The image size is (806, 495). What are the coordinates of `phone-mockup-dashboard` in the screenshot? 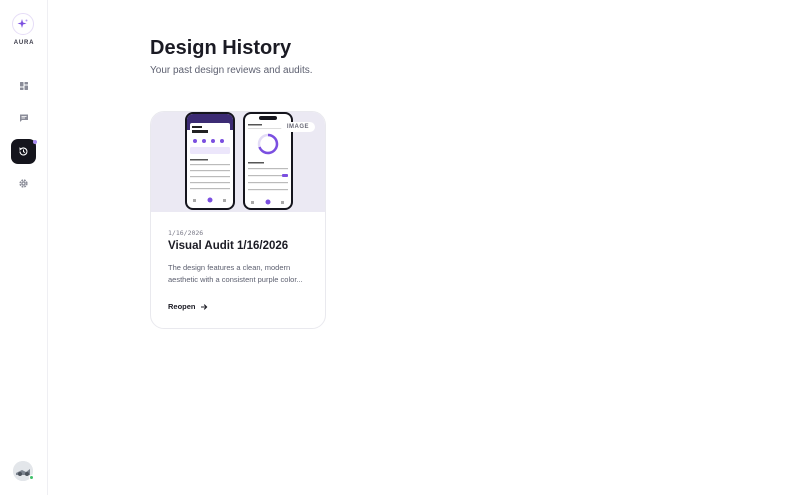 It's located at (210, 161).